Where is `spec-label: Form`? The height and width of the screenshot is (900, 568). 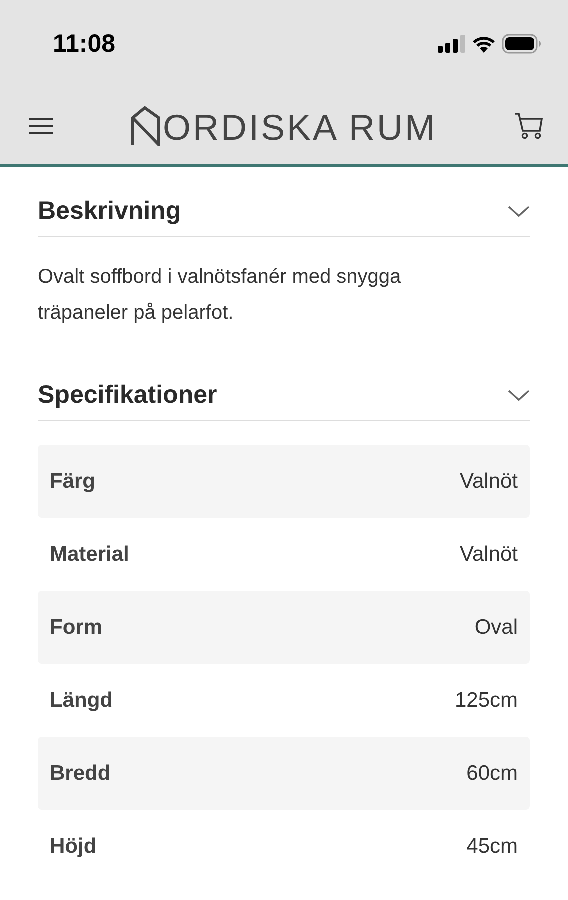
spec-label: Form is located at coordinates (76, 628).